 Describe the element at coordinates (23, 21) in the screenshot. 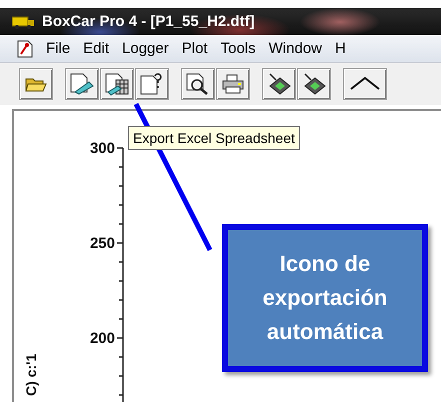

I see `truck-icon` at that location.